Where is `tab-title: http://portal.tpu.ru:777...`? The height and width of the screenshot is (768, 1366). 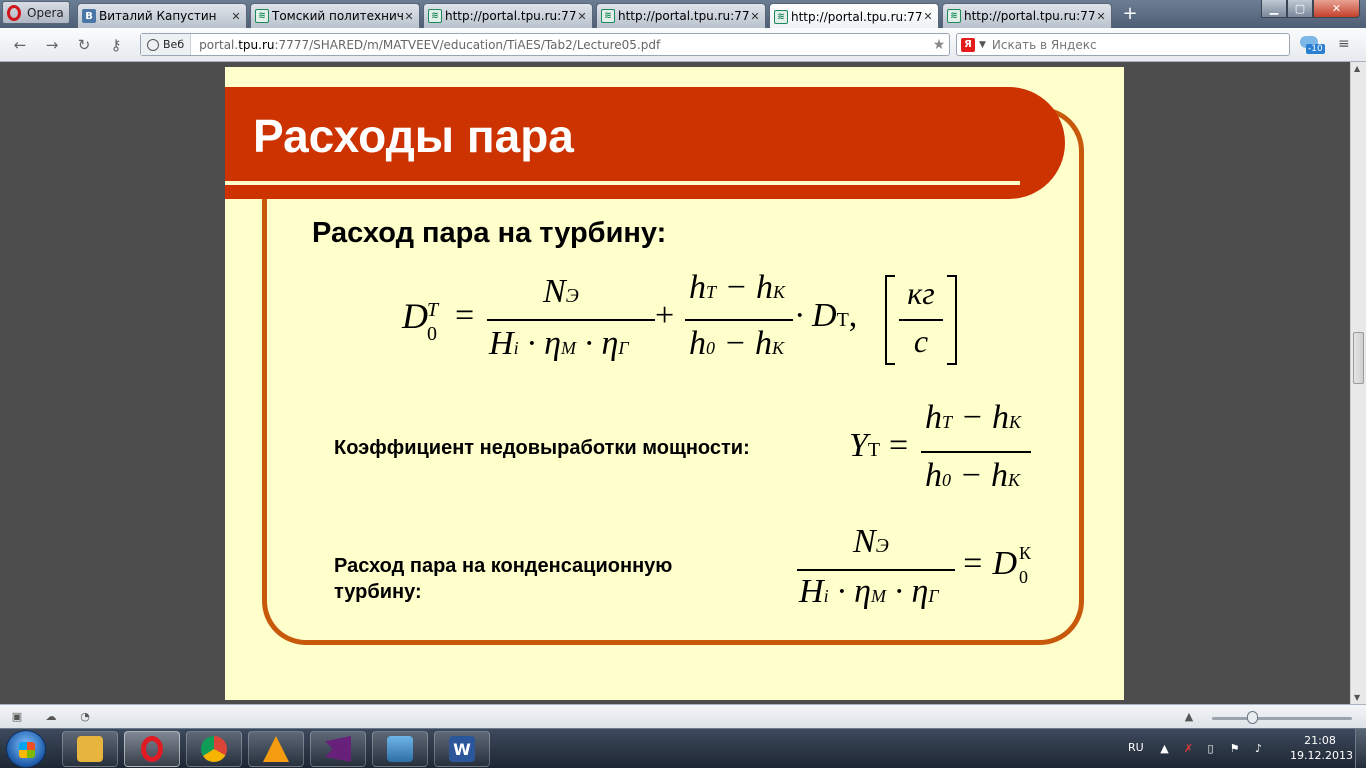 tab-title: http://portal.tpu.ru:777... is located at coordinates (510, 16).